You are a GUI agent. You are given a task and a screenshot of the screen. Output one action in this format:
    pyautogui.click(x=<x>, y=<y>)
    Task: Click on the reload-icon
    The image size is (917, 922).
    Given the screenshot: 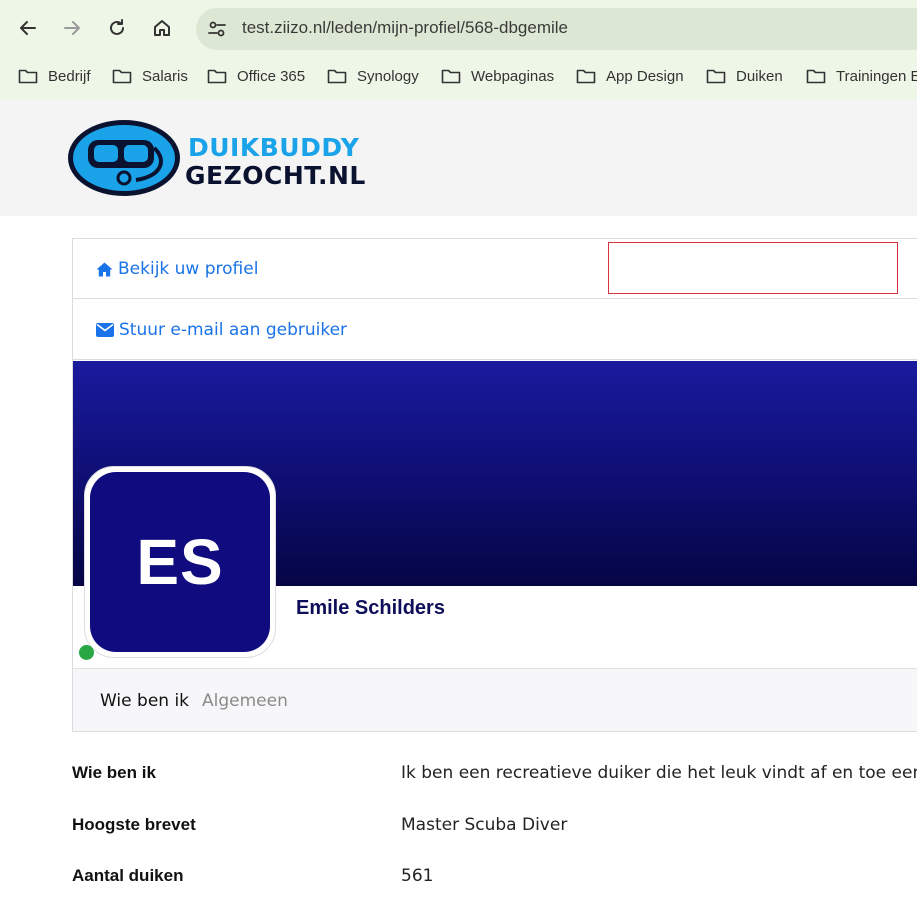 What is the action you would take?
    pyautogui.click(x=117, y=27)
    